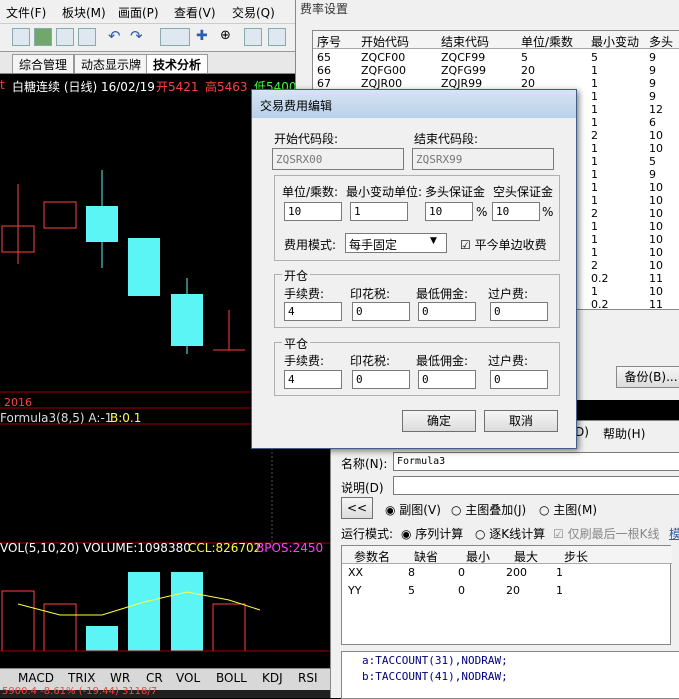  Describe the element at coordinates (362, 488) in the screenshot. I see `description-label: 说明(D)` at that location.